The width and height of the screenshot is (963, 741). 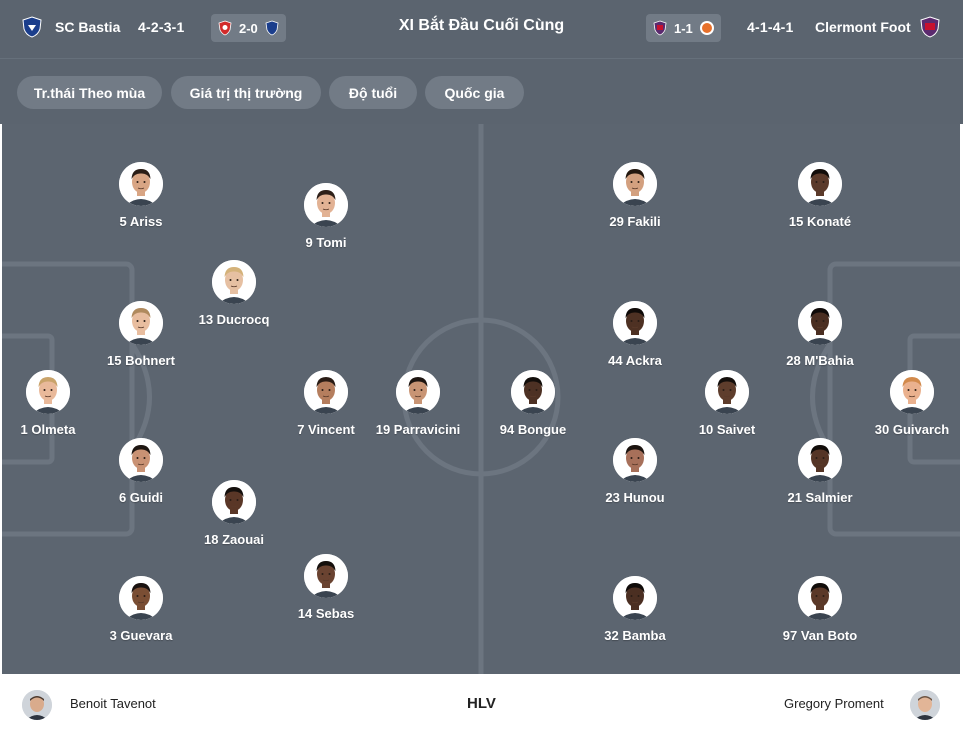 I want to click on home-player-19-parravicini: 19 Parravicini, so click(x=418, y=403).